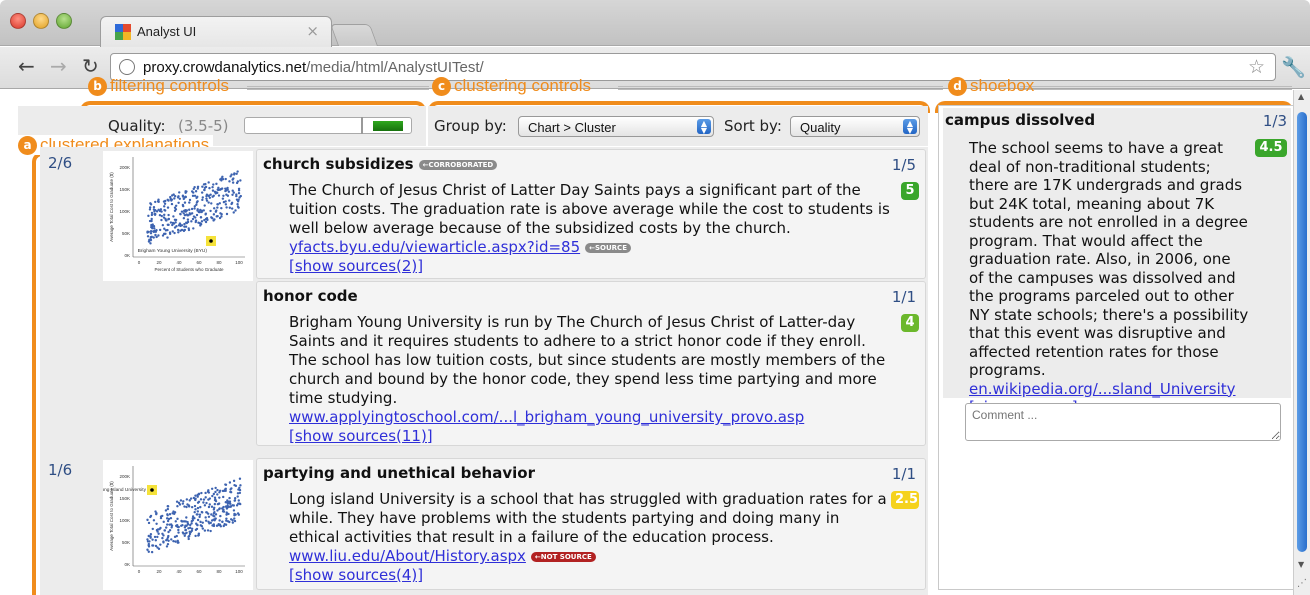 Image resolution: width=1310 pixels, height=595 pixels. I want to click on group-by-select: Chart > Cluster ▲ ▼, so click(616, 126).